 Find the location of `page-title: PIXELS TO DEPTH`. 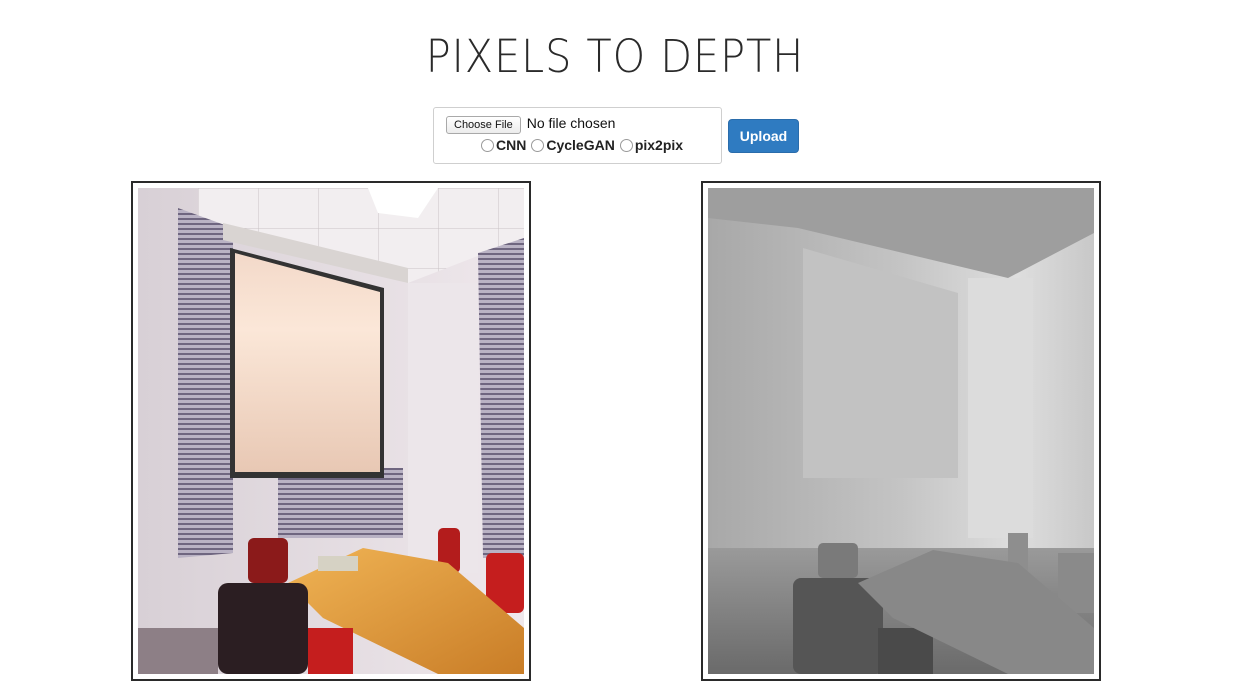

page-title: PIXELS TO DEPTH is located at coordinates (615, 56).